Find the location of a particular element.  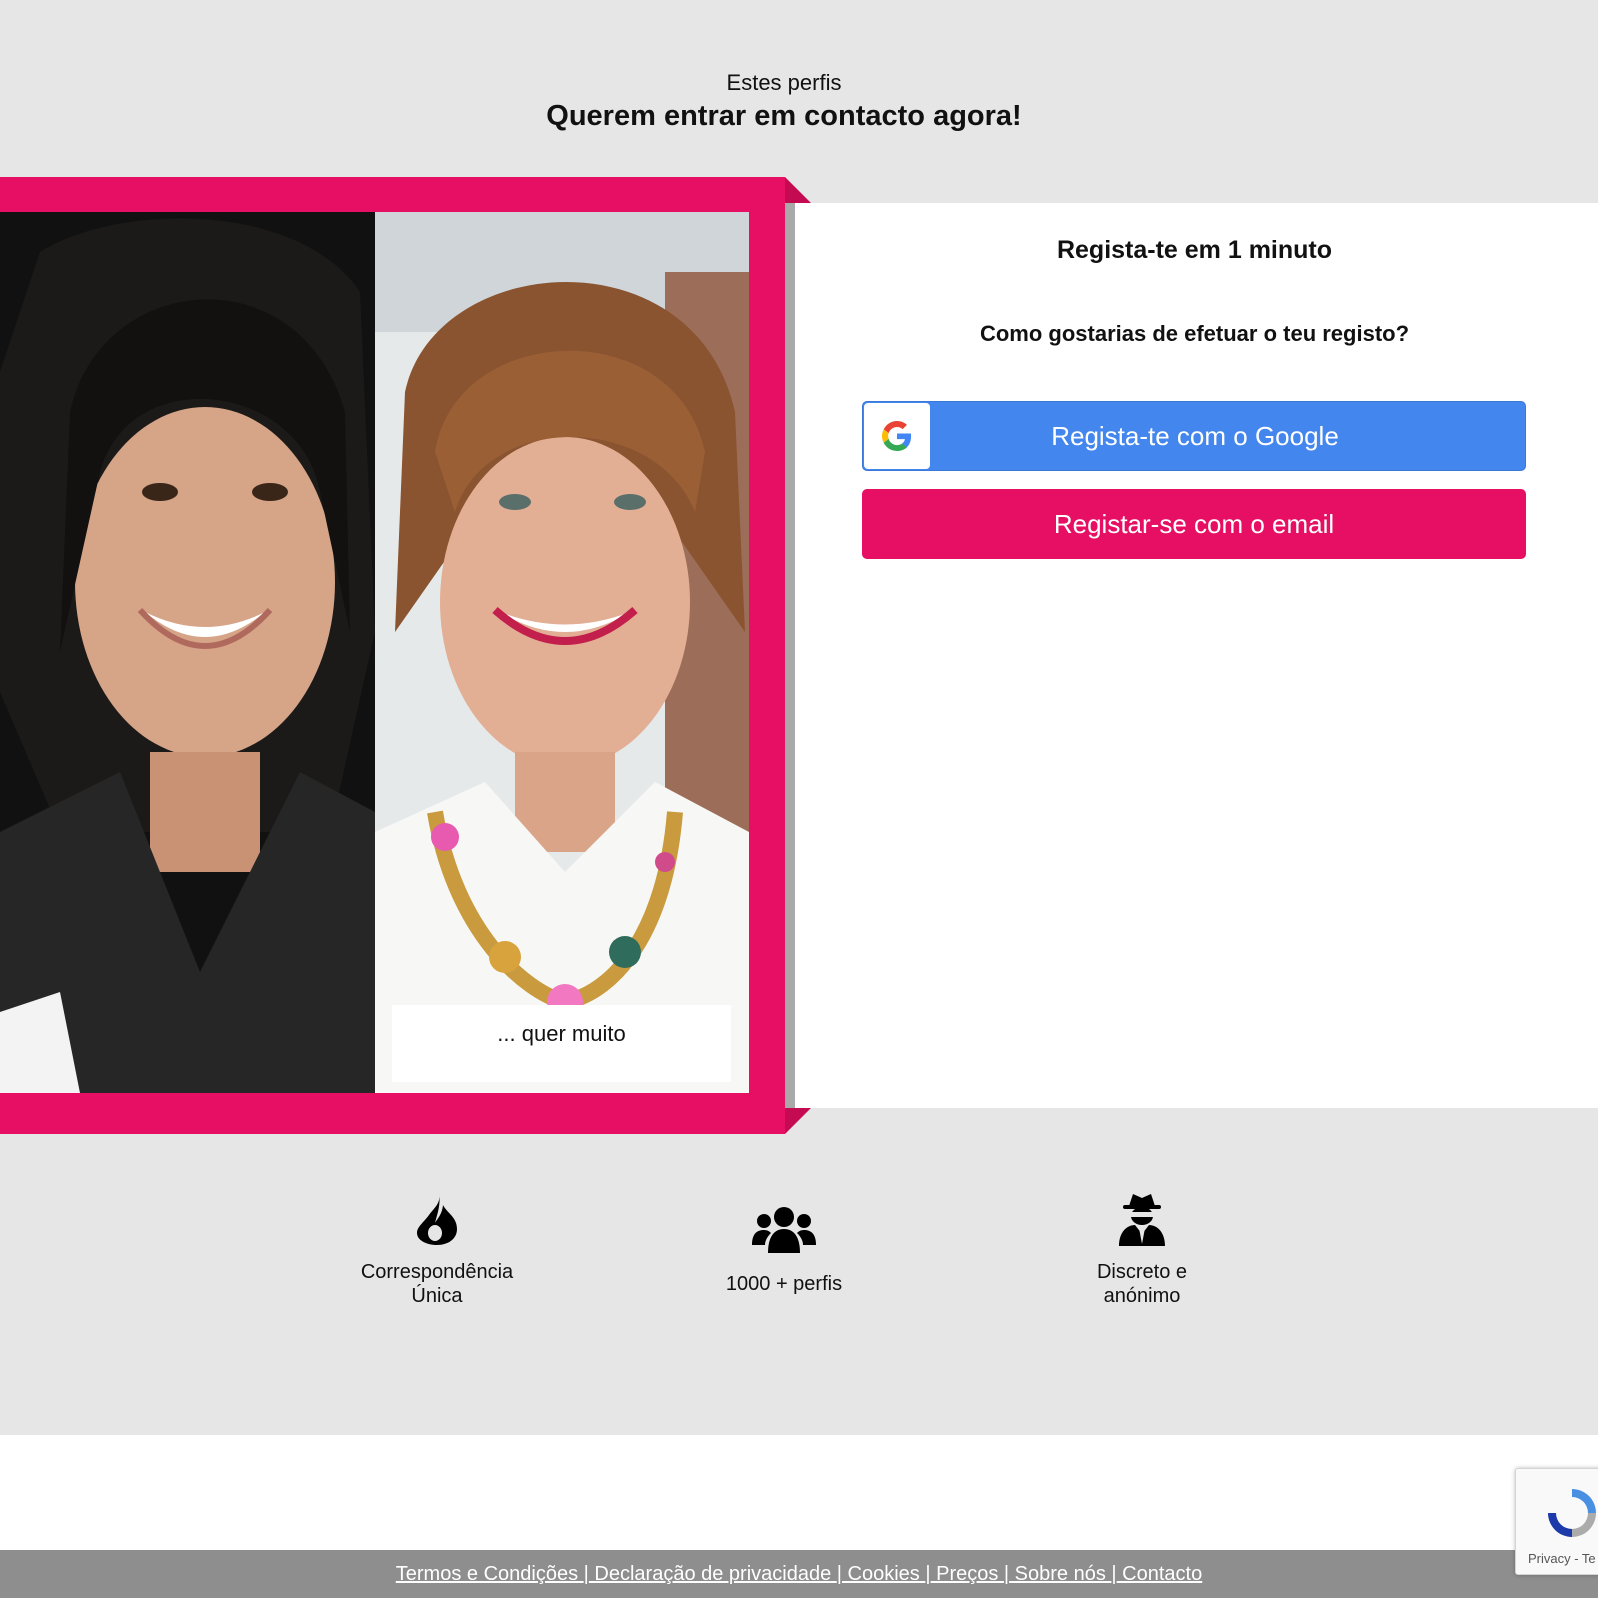

footer-link-about: Sobre nós is located at coordinates (1060, 1574).